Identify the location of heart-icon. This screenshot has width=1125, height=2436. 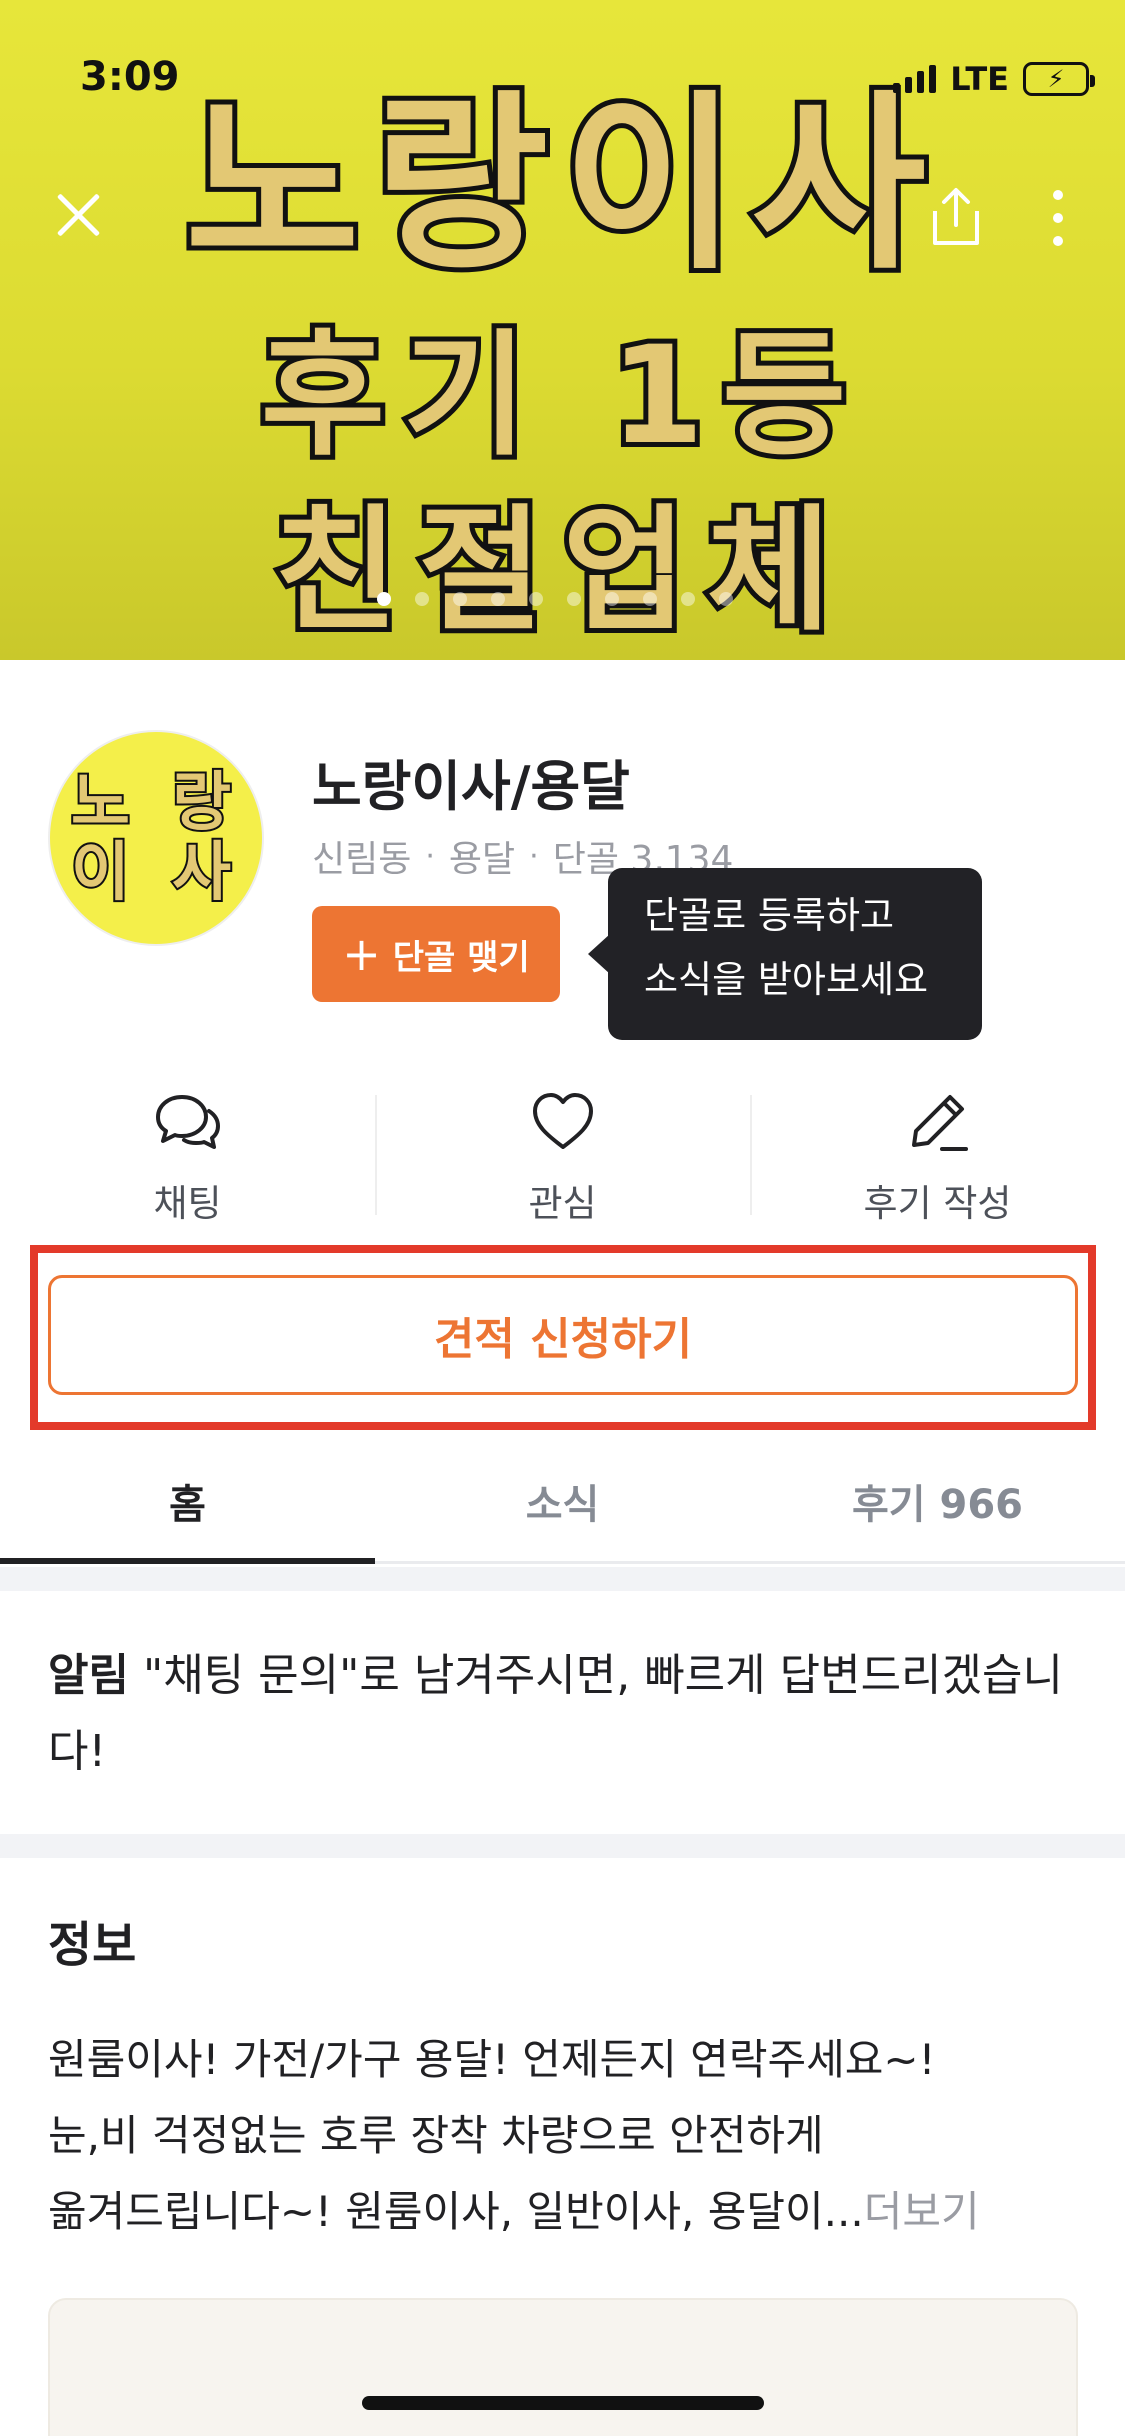
(562, 1121).